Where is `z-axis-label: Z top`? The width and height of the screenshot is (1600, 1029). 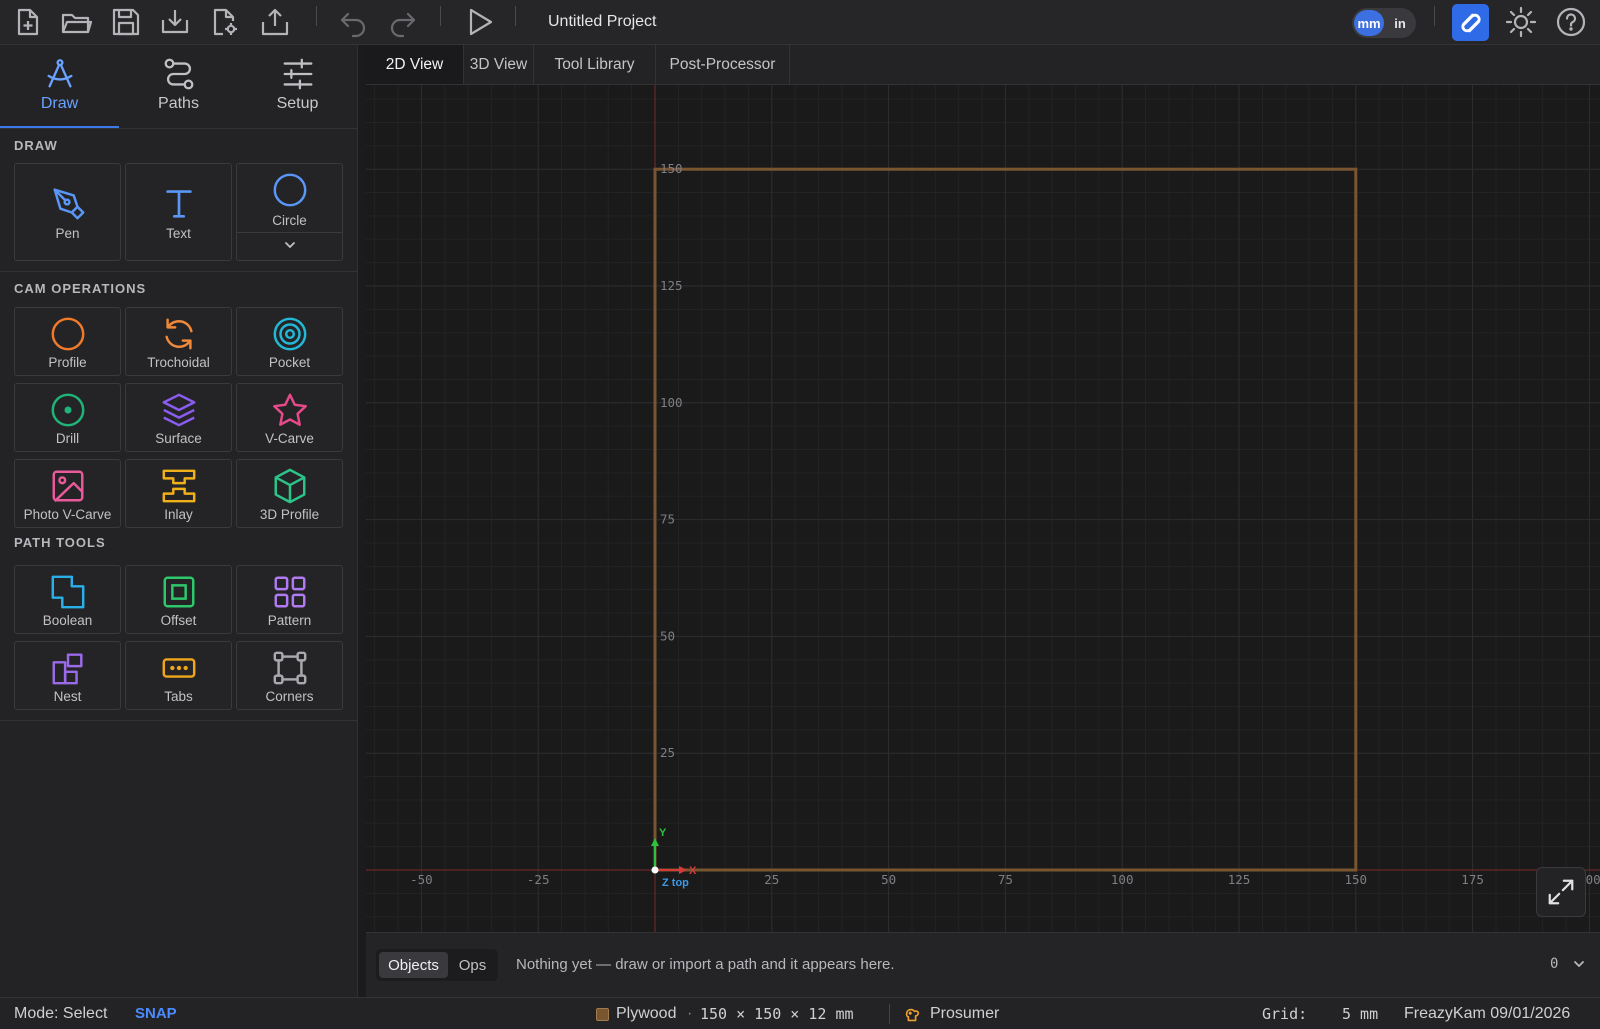 z-axis-label: Z top is located at coordinates (675, 883).